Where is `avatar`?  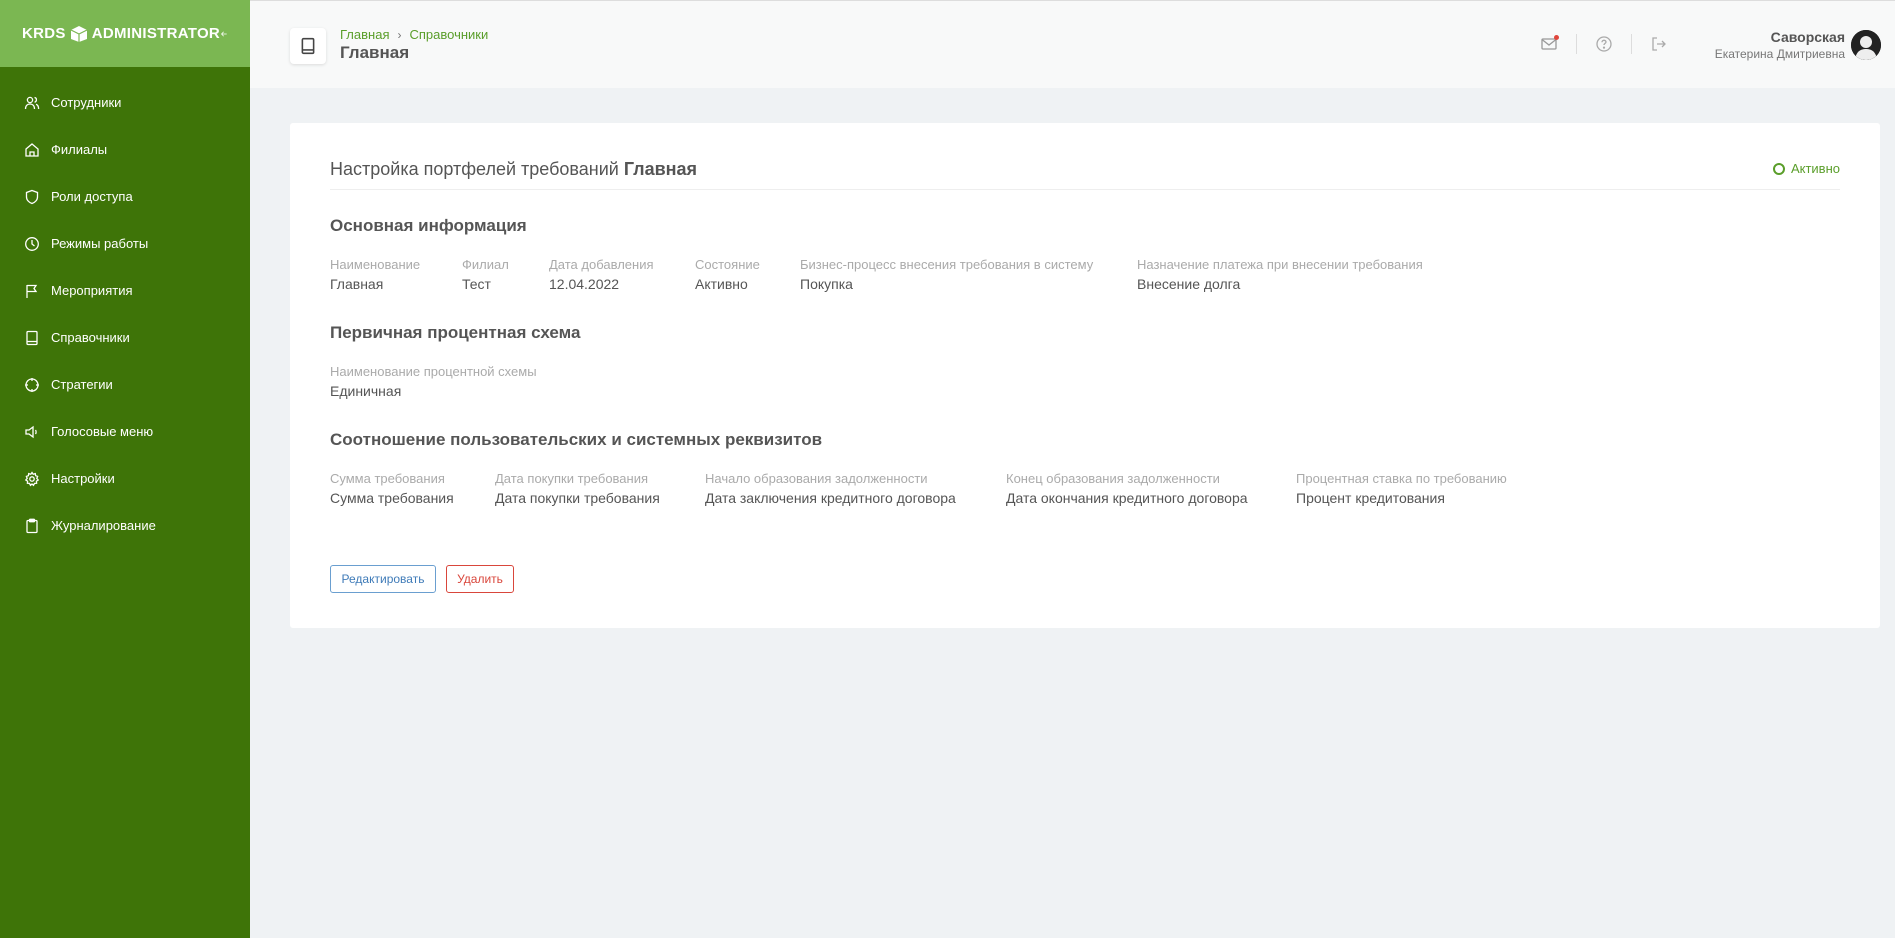 avatar is located at coordinates (1866, 45).